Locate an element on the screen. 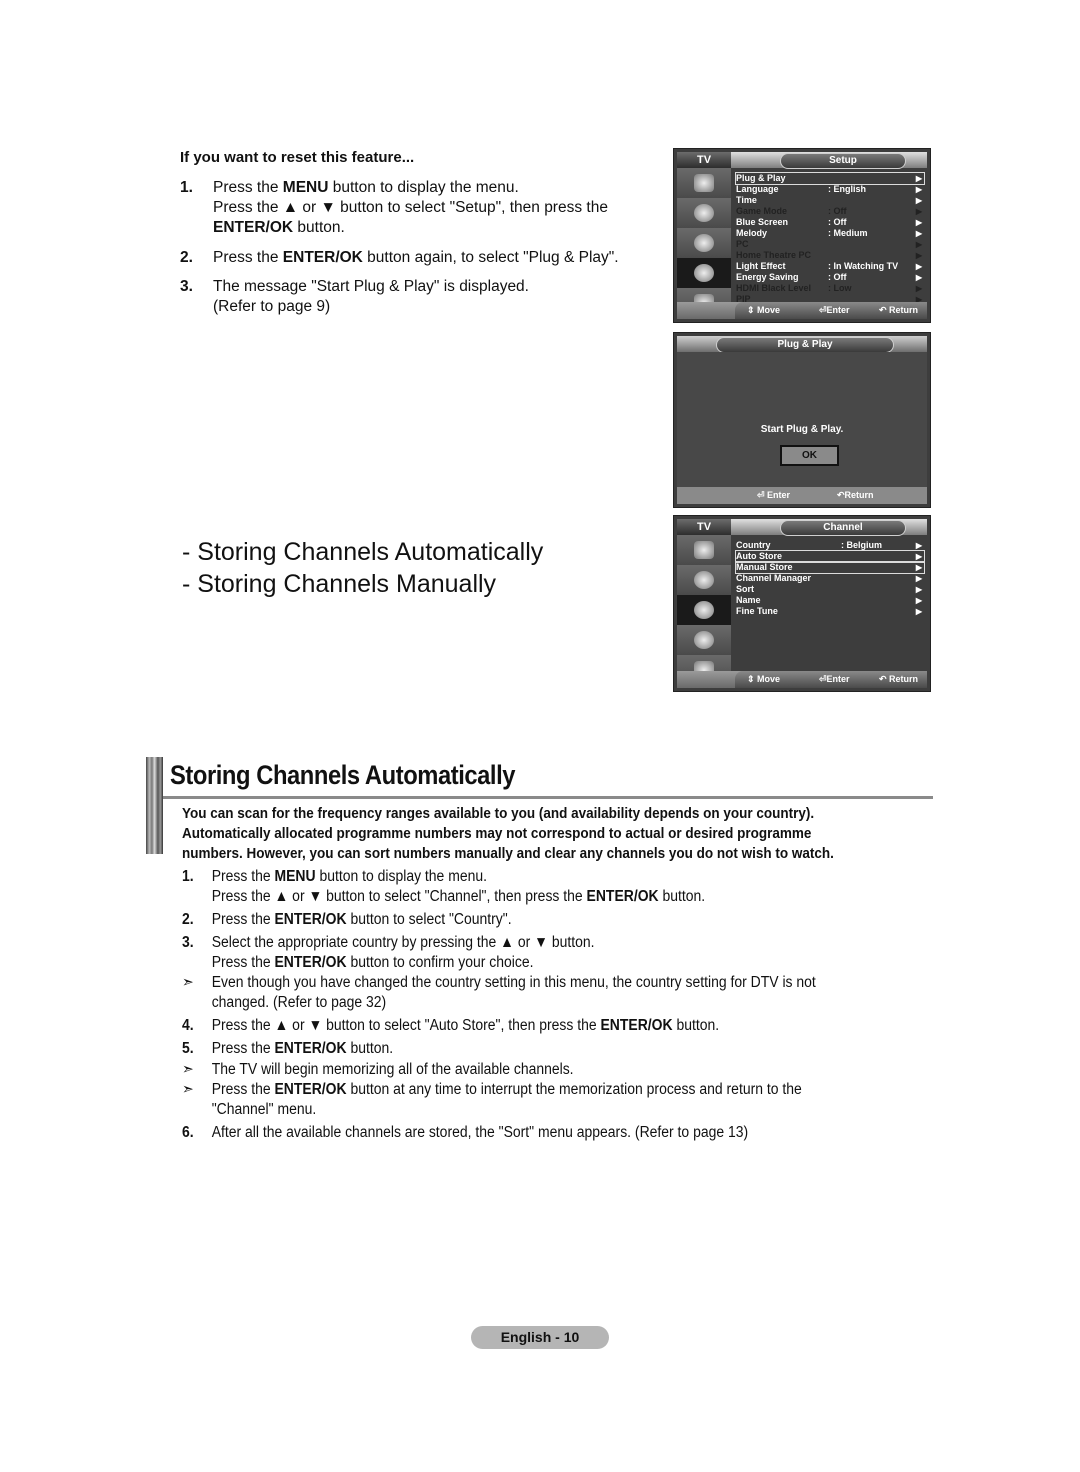 The image size is (1080, 1472). text: "Channel" menu. is located at coordinates (264, 1109).